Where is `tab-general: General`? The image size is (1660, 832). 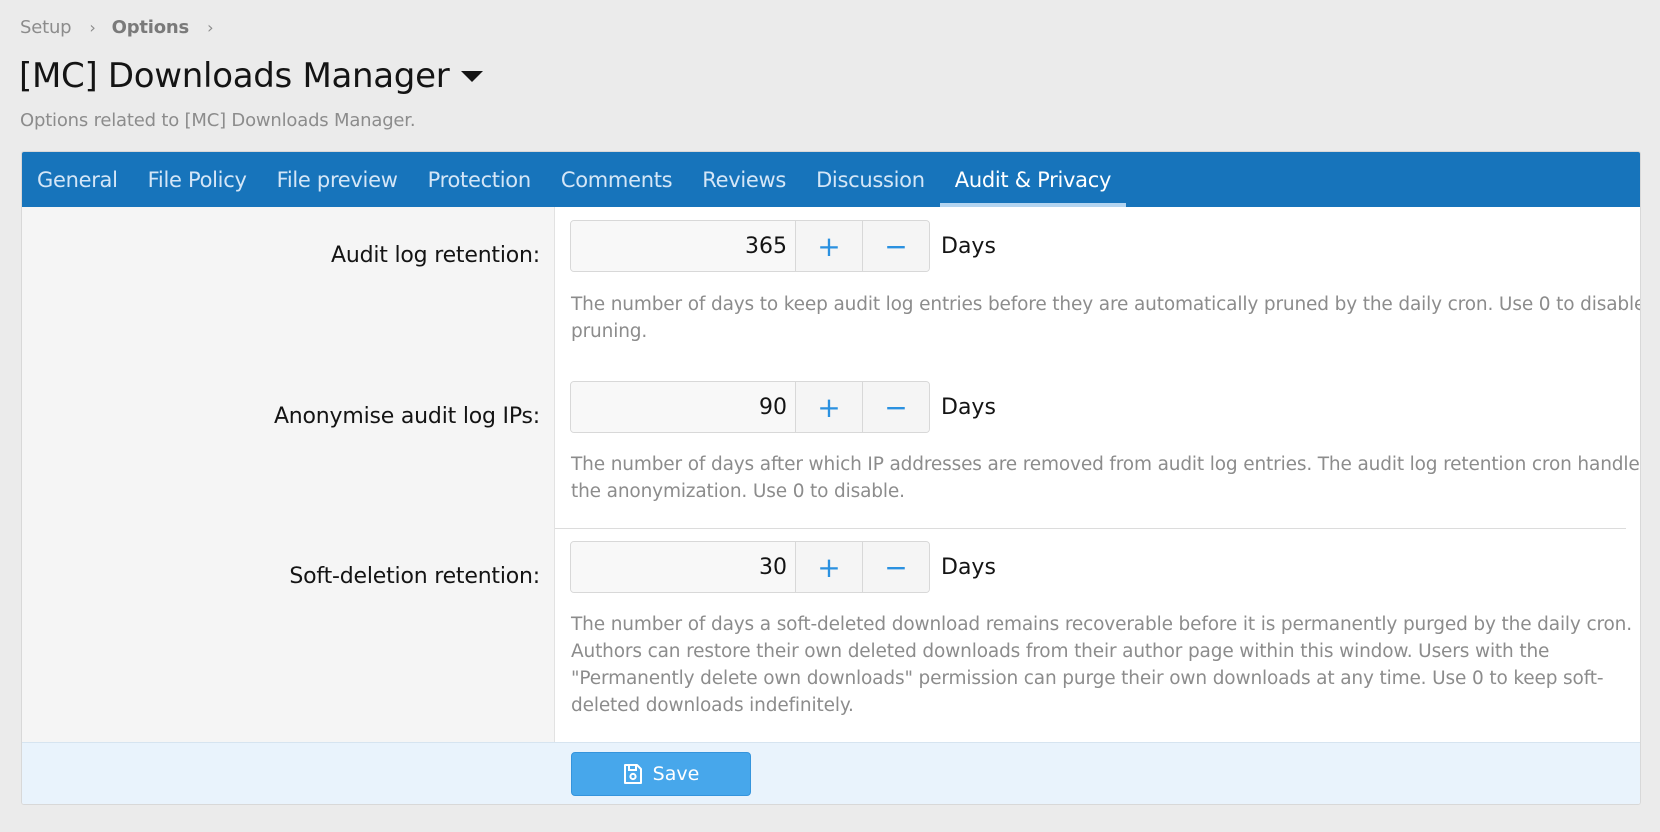 tab-general: General is located at coordinates (85, 179).